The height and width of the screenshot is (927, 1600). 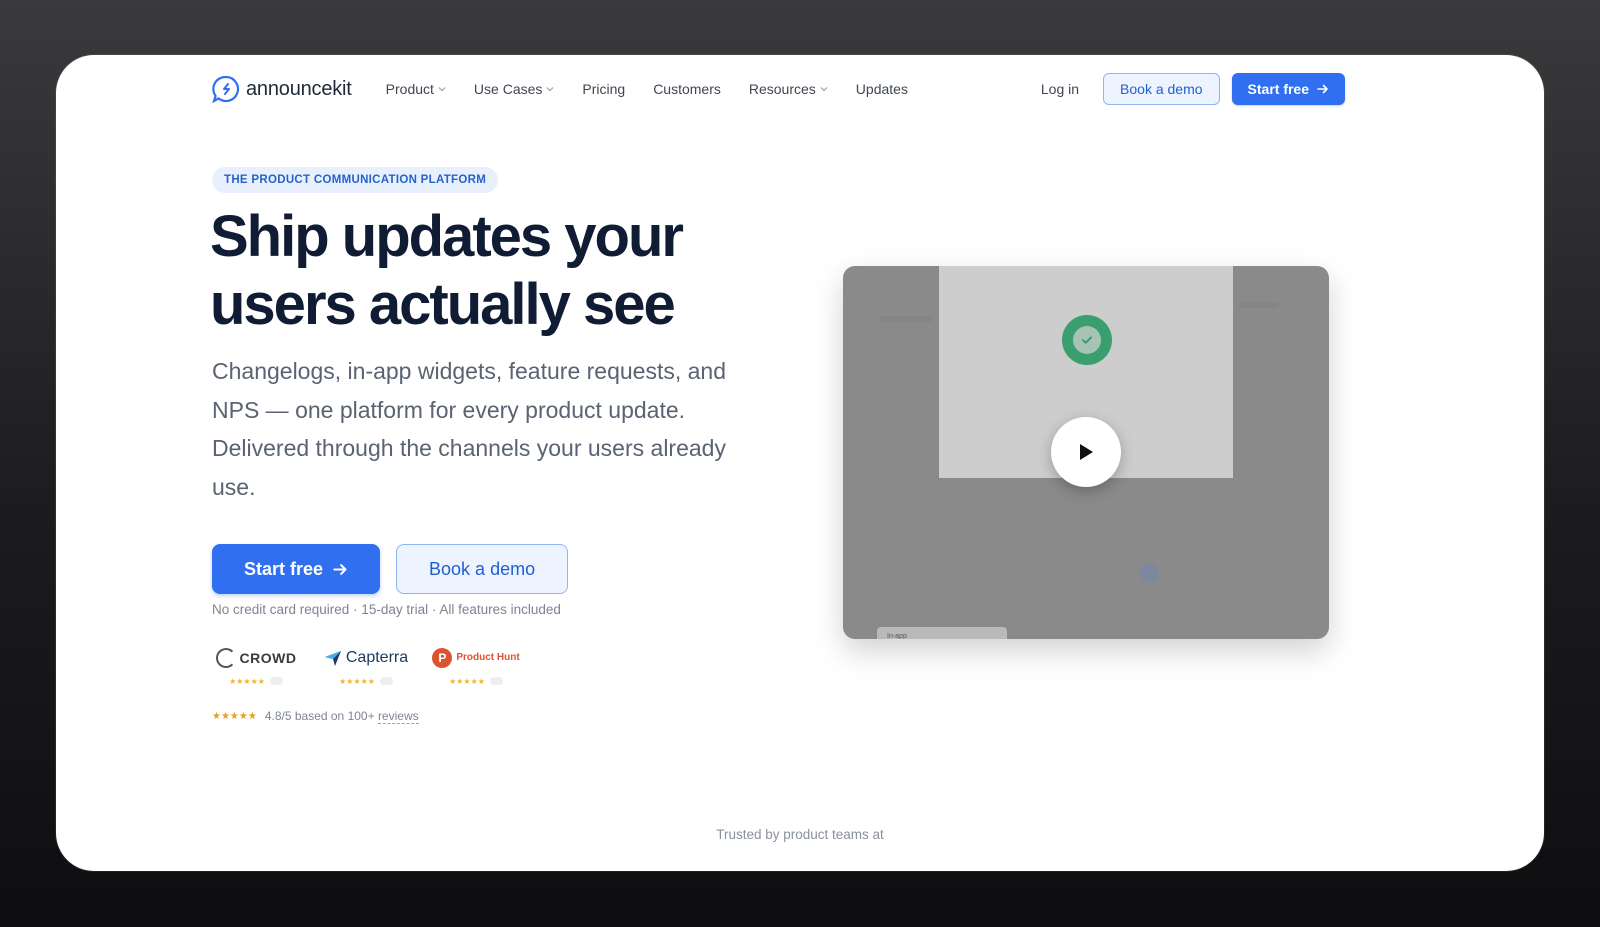 I want to click on play-button, so click(x=1086, y=452).